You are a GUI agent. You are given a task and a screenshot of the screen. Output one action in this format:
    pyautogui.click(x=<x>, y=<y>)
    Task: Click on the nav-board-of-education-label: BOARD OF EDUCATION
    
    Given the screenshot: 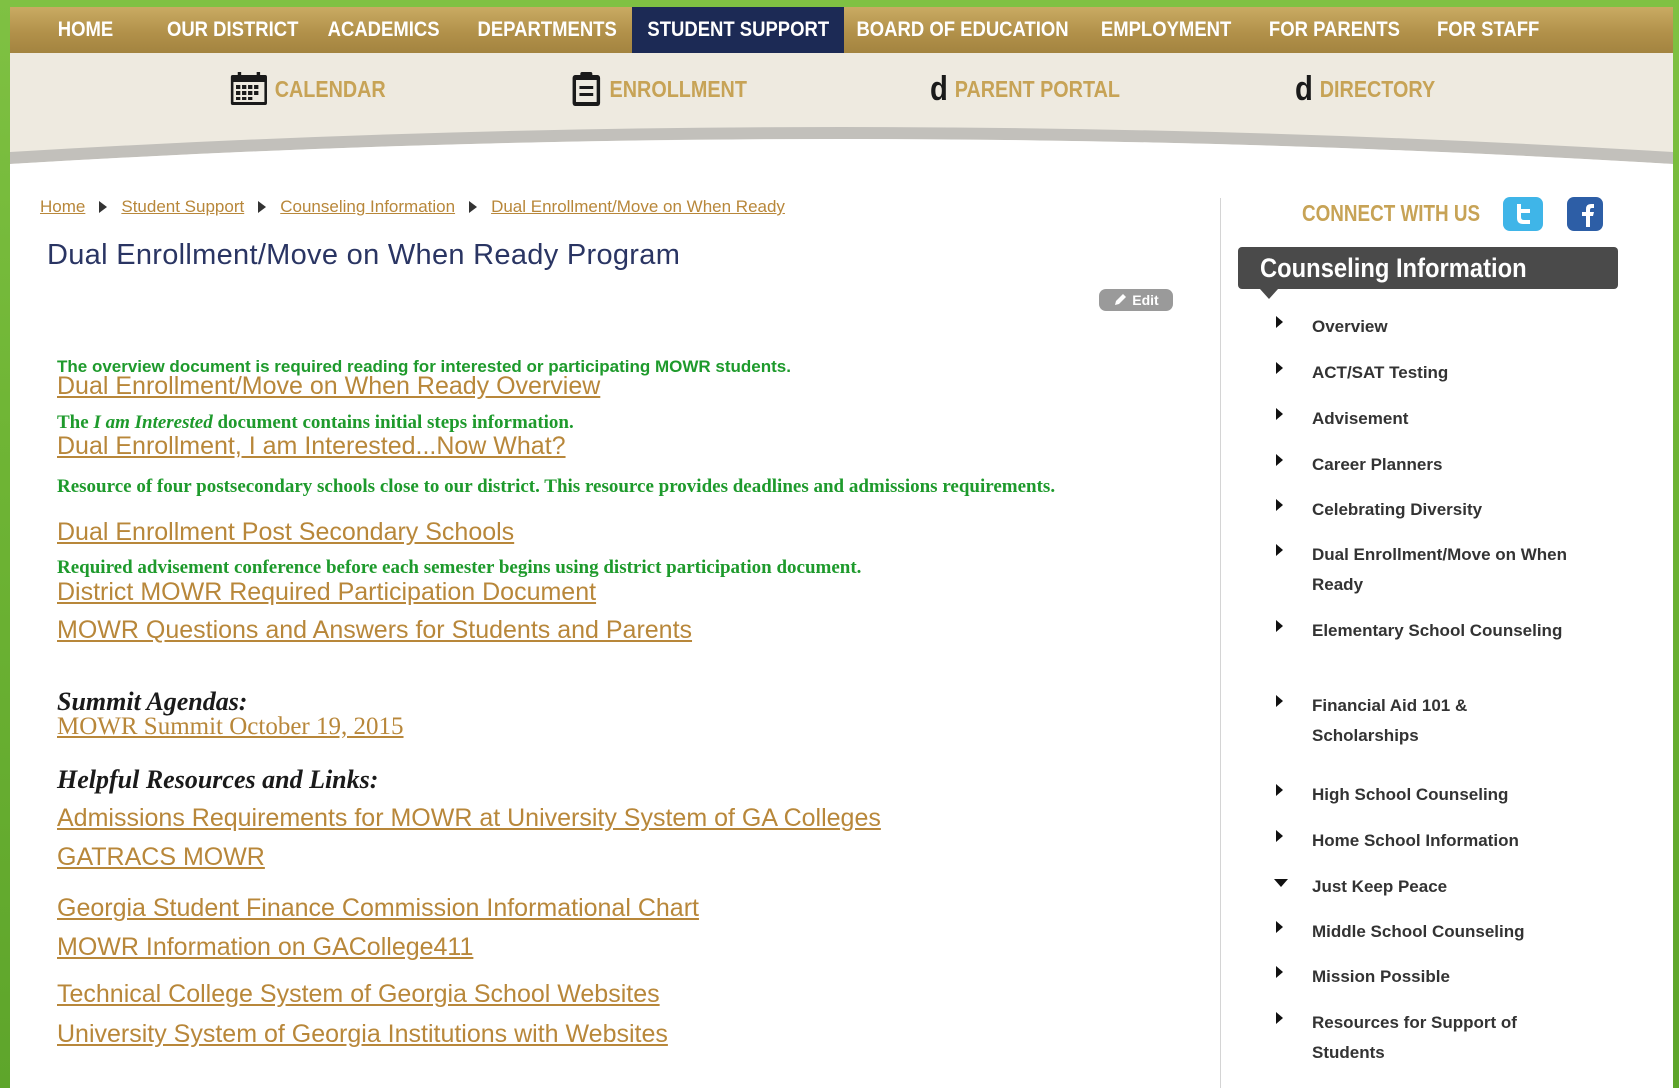 What is the action you would take?
    pyautogui.click(x=963, y=30)
    